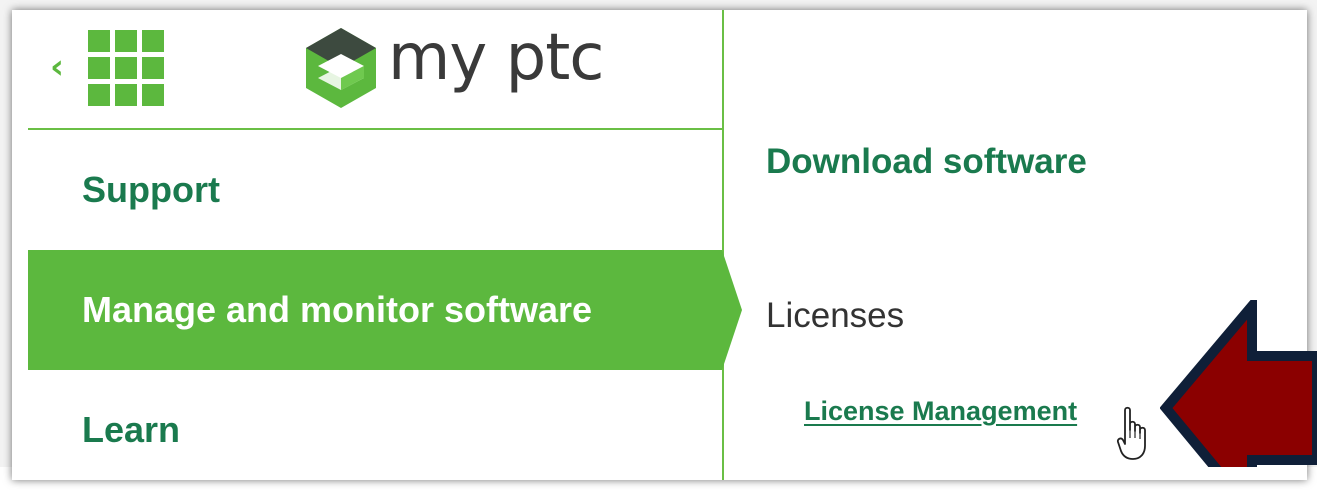 This screenshot has height=490, width=1317. I want to click on grid-icon, so click(126, 68).